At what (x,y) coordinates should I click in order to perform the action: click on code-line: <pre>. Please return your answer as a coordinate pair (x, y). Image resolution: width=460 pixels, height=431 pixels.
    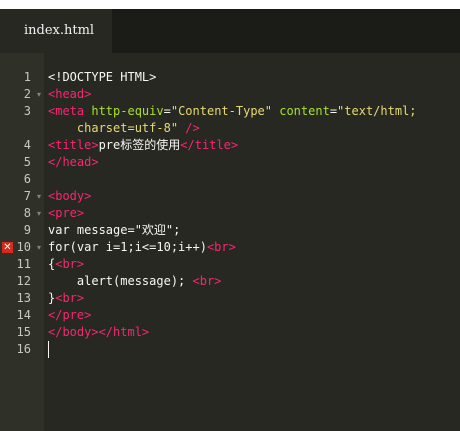
    Looking at the image, I should click on (66, 213).